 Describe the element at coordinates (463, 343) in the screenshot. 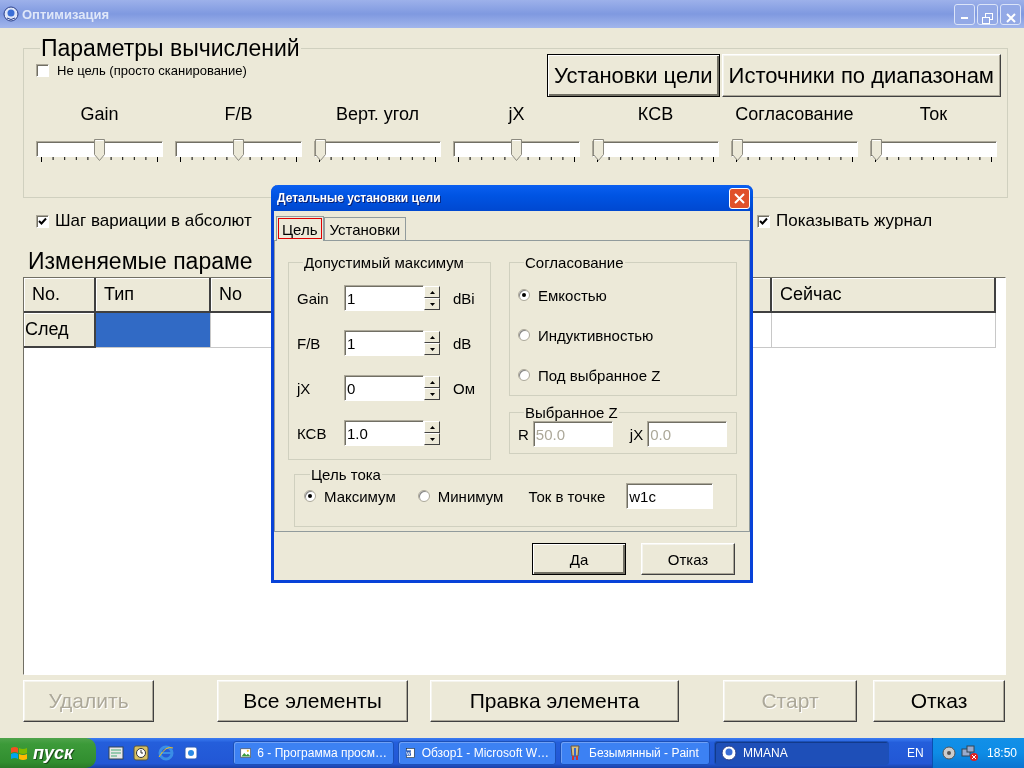

I see `unit-label: dB` at that location.